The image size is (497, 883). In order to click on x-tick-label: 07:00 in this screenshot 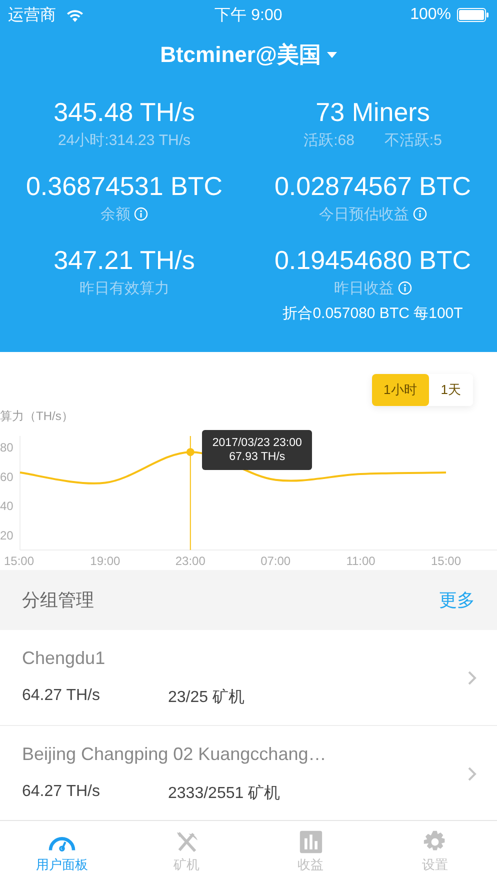, I will do `click(275, 561)`.